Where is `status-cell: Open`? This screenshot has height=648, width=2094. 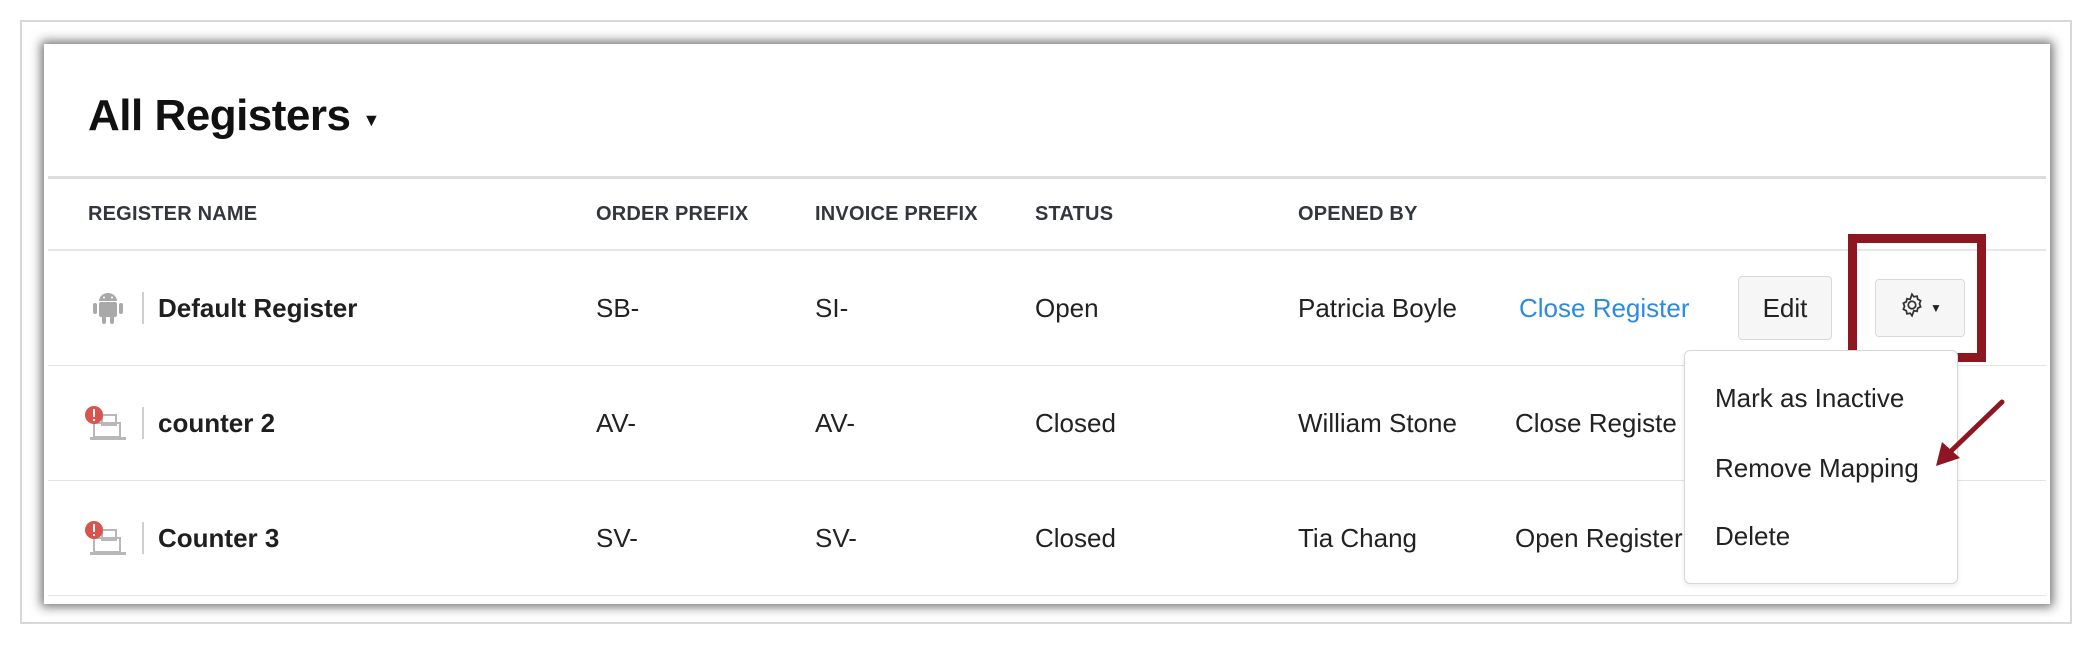
status-cell: Open is located at coordinates (1067, 307).